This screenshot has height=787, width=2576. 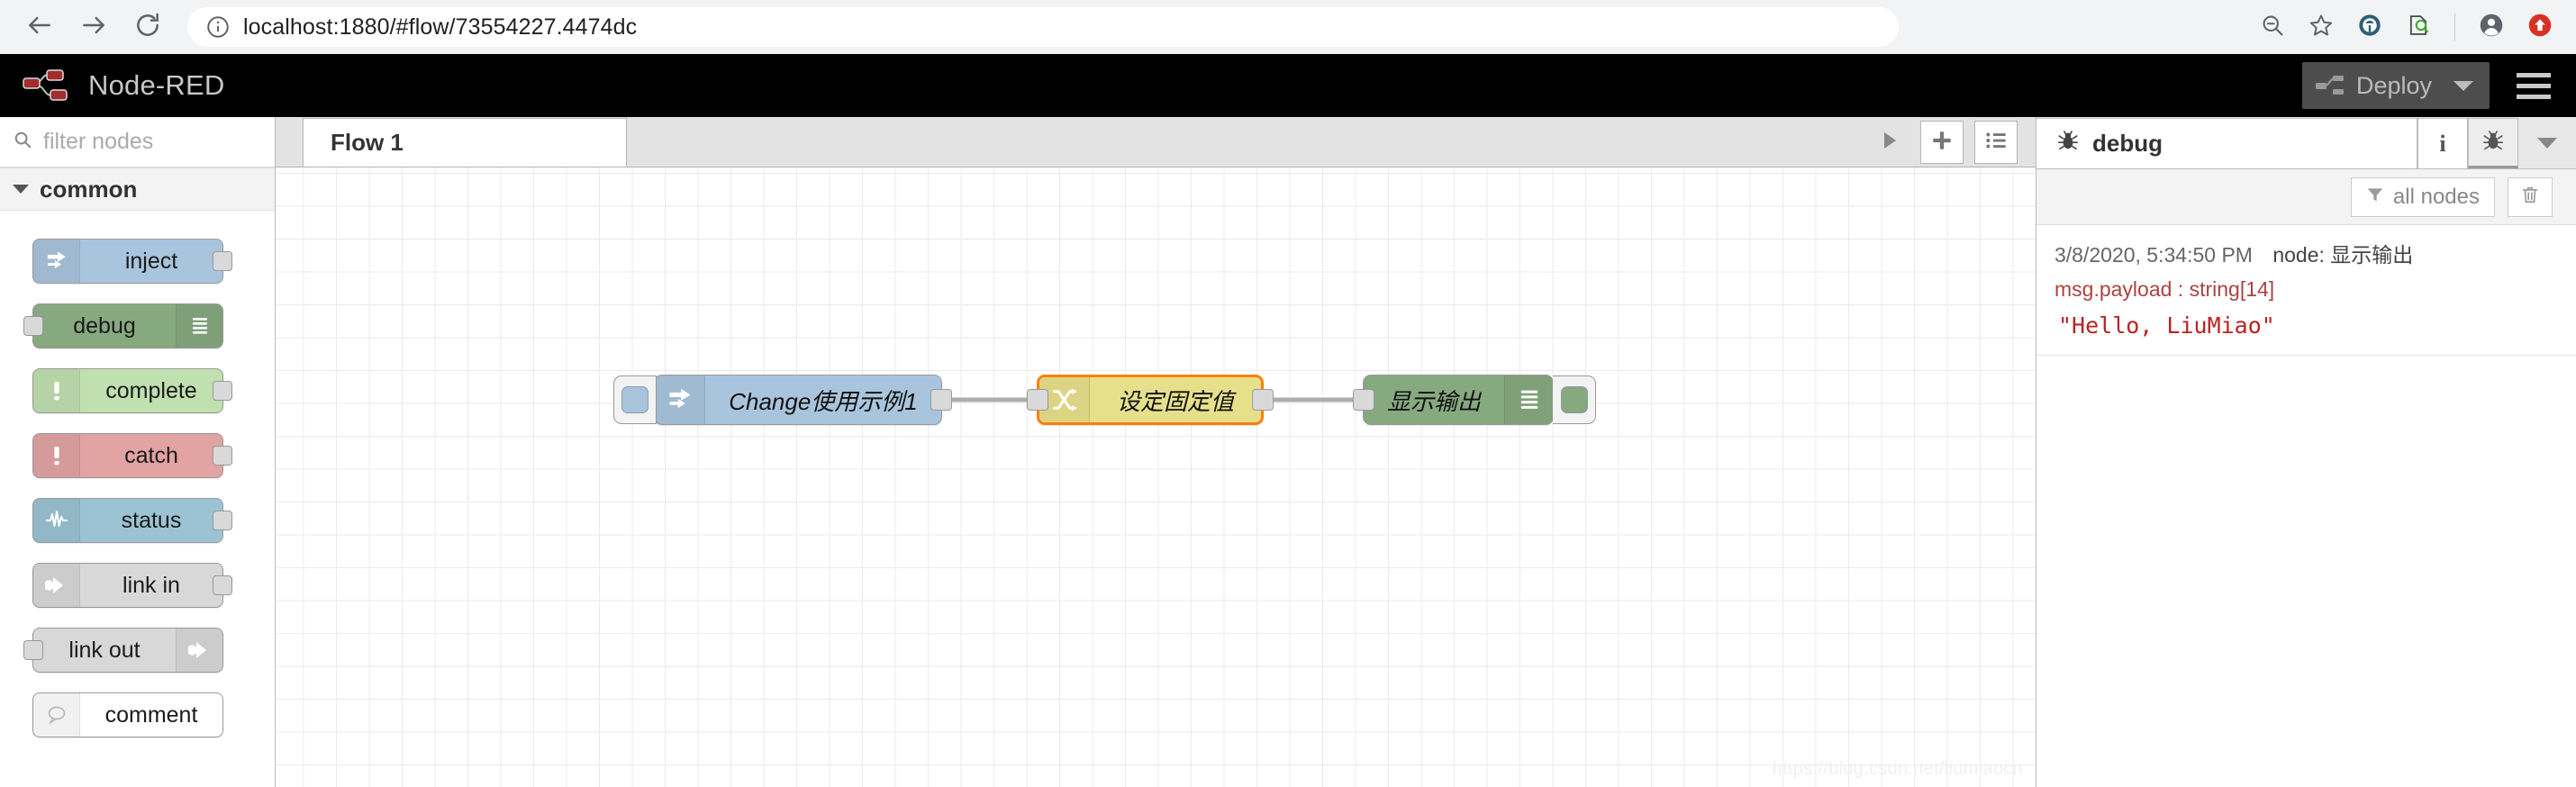 I want to click on update-button, so click(x=2540, y=27).